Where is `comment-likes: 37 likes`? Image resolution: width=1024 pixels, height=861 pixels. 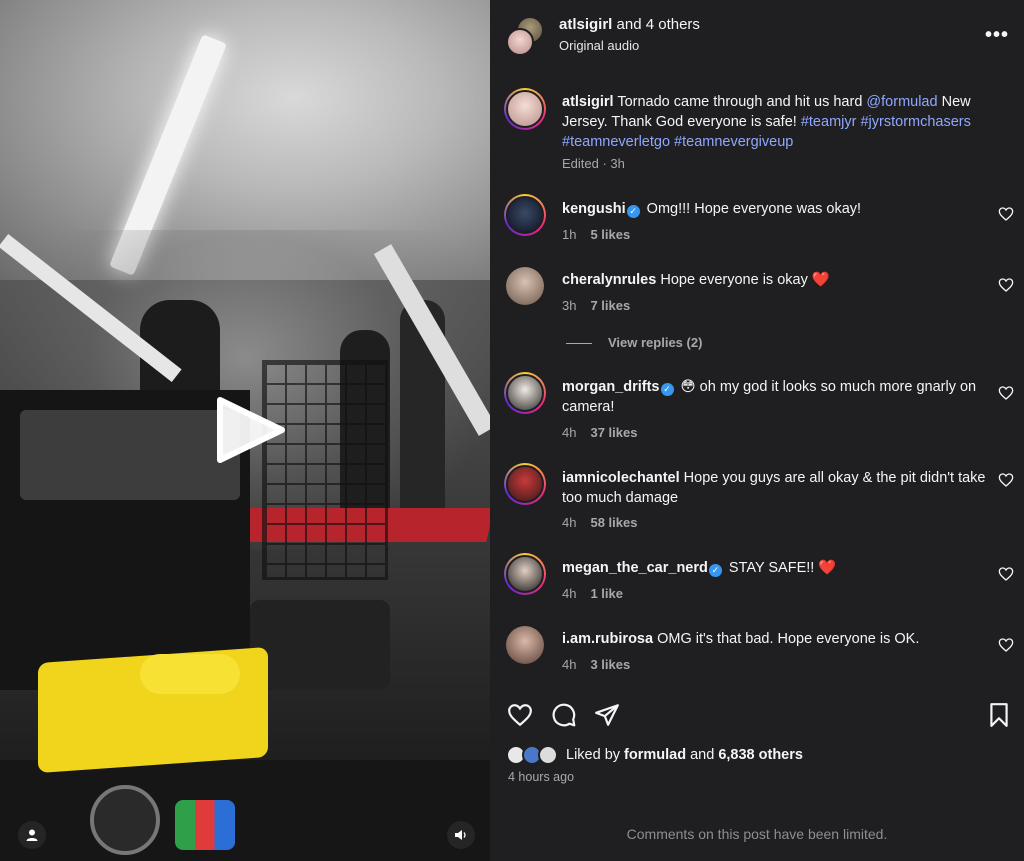
comment-likes: 37 likes is located at coordinates (613, 432).